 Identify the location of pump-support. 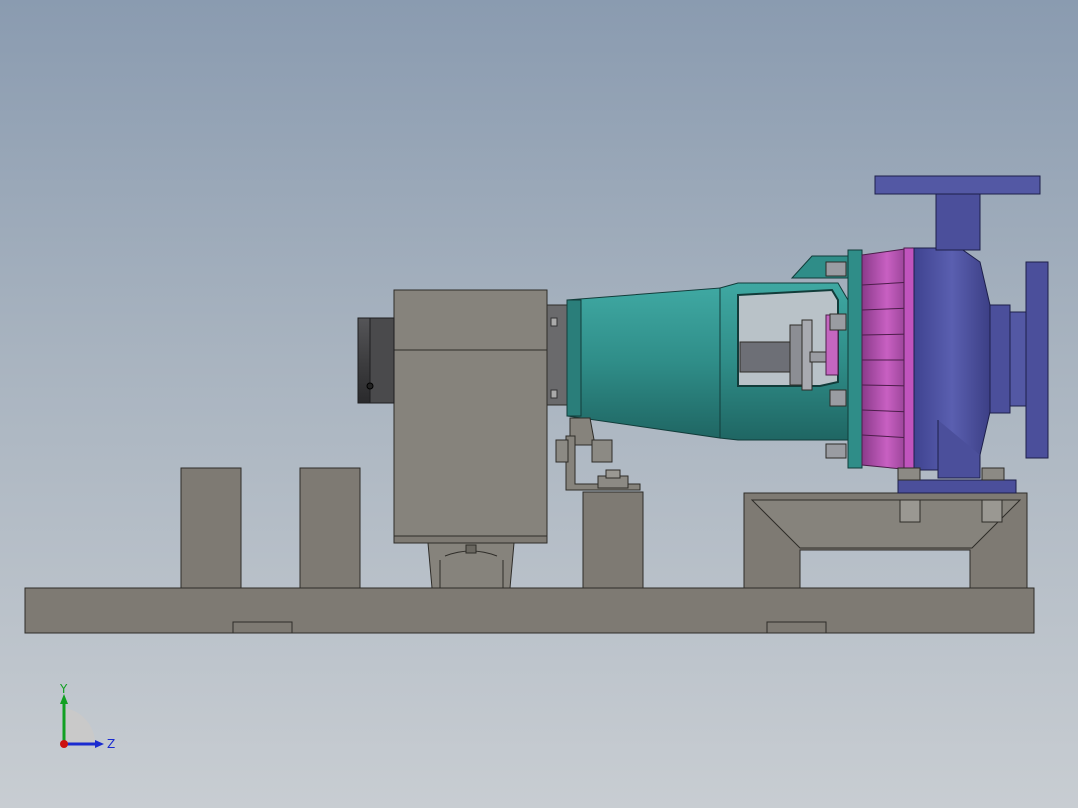
(885, 528).